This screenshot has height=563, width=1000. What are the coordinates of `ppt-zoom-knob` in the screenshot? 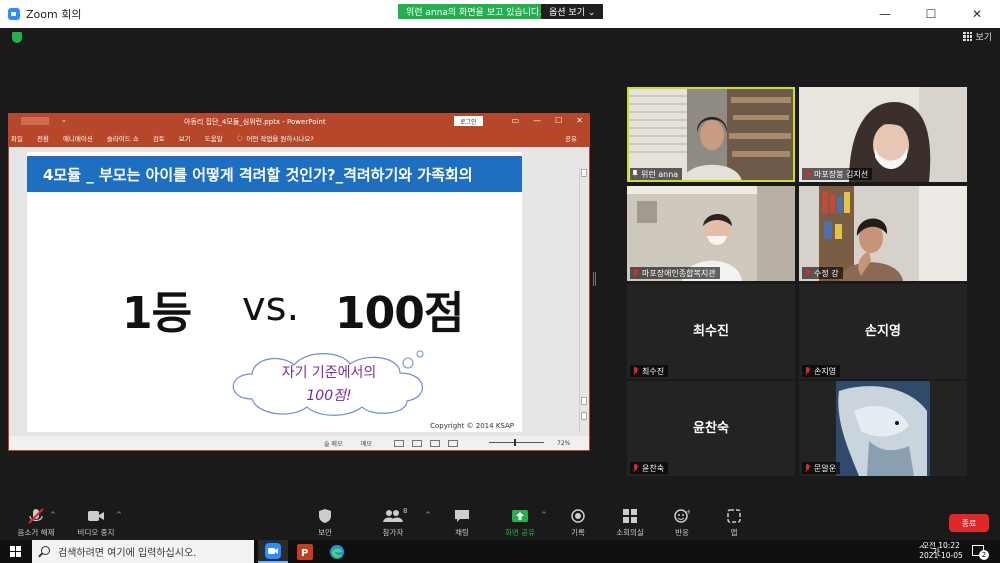 It's located at (515, 442).